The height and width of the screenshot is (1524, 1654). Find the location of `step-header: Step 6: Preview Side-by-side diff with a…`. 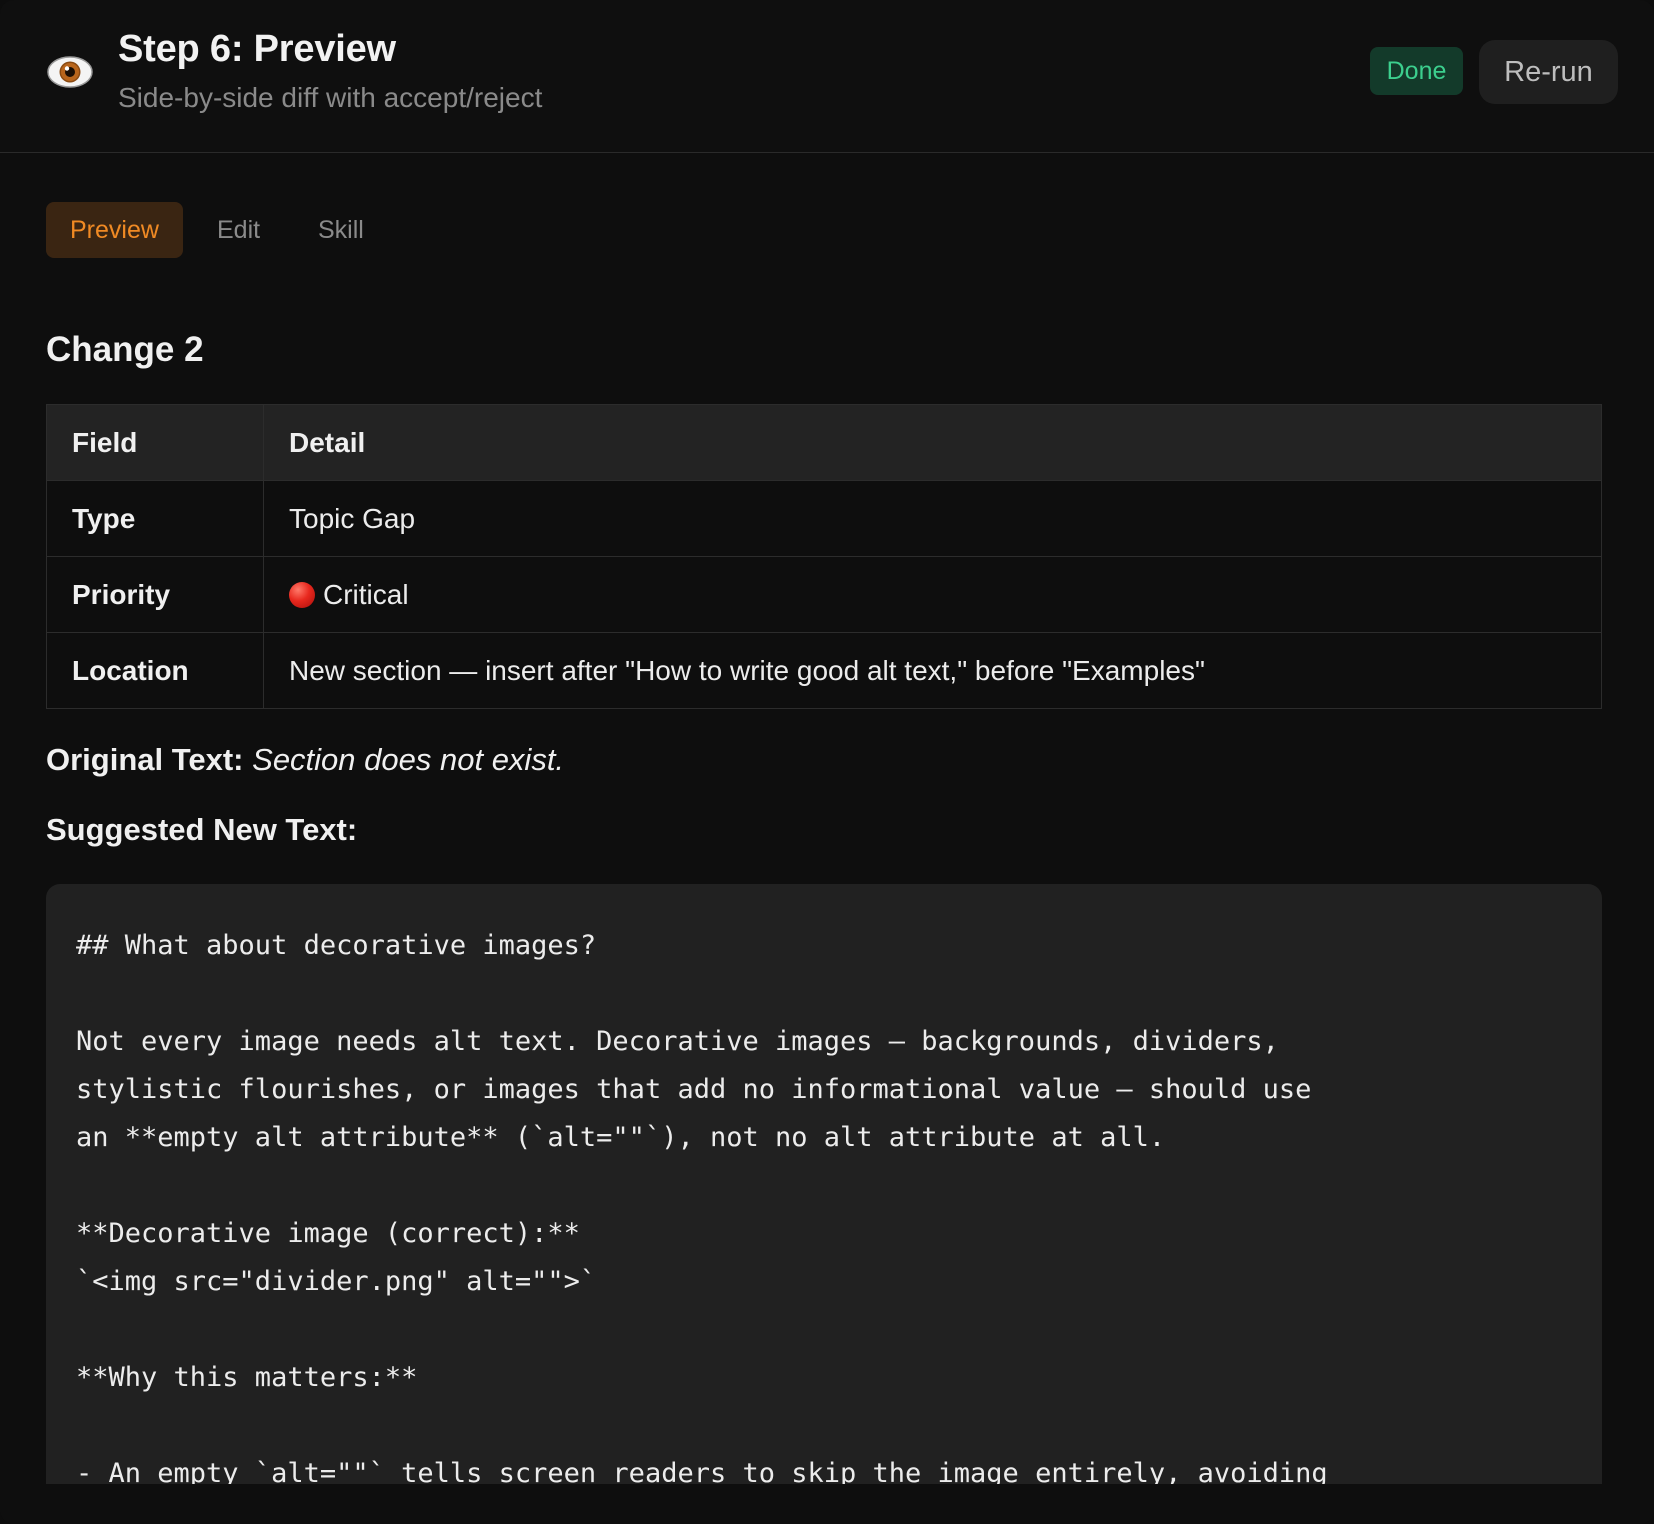

step-header: Step 6: Preview Side-by-side diff with a… is located at coordinates (827, 76).